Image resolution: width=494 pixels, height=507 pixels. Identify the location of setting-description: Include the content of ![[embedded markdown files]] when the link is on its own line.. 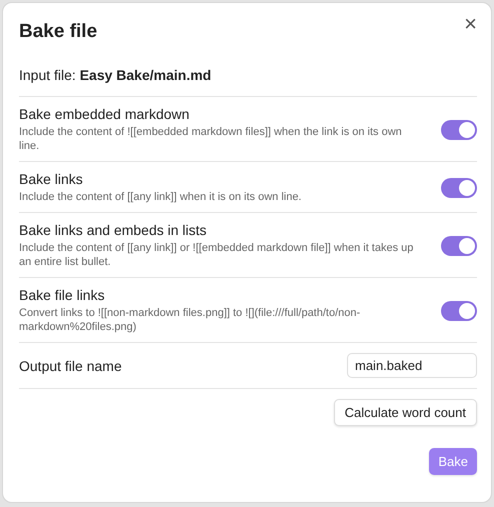
(211, 139).